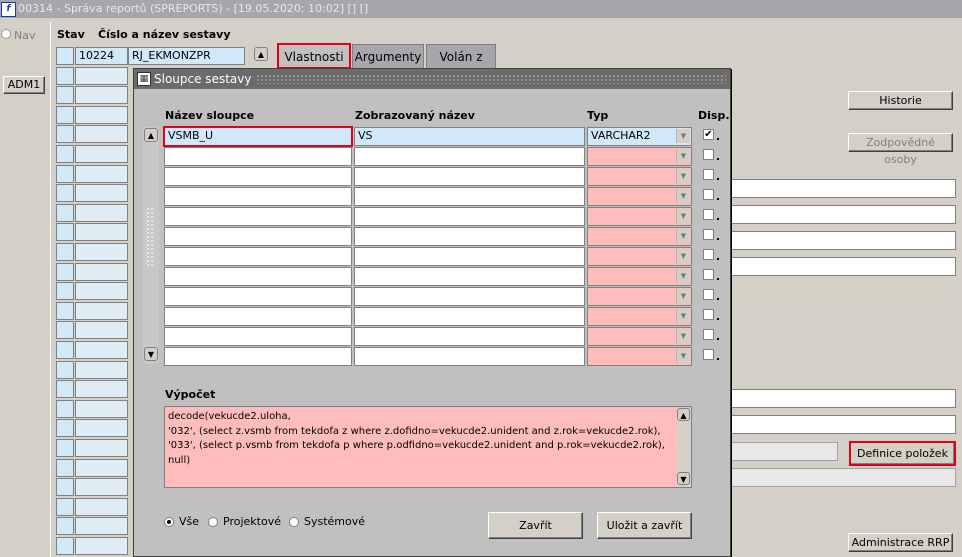 The height and width of the screenshot is (557, 962). Describe the element at coordinates (261, 54) in the screenshot. I see `scroll-up-button: ▲` at that location.